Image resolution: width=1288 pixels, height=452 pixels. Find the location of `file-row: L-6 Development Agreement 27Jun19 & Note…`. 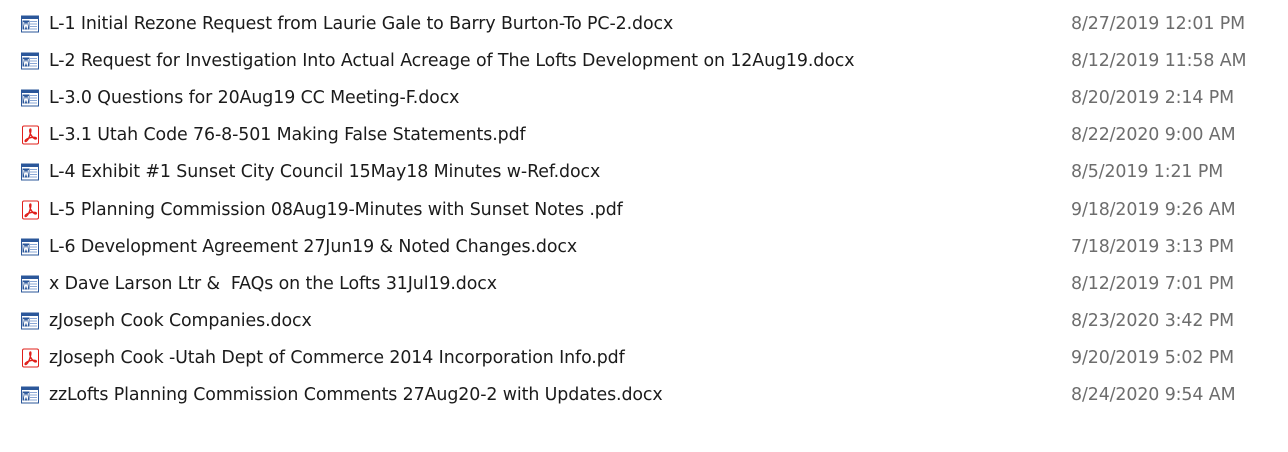

file-row: L-6 Development Agreement 27Jun19 & Note… is located at coordinates (644, 246).